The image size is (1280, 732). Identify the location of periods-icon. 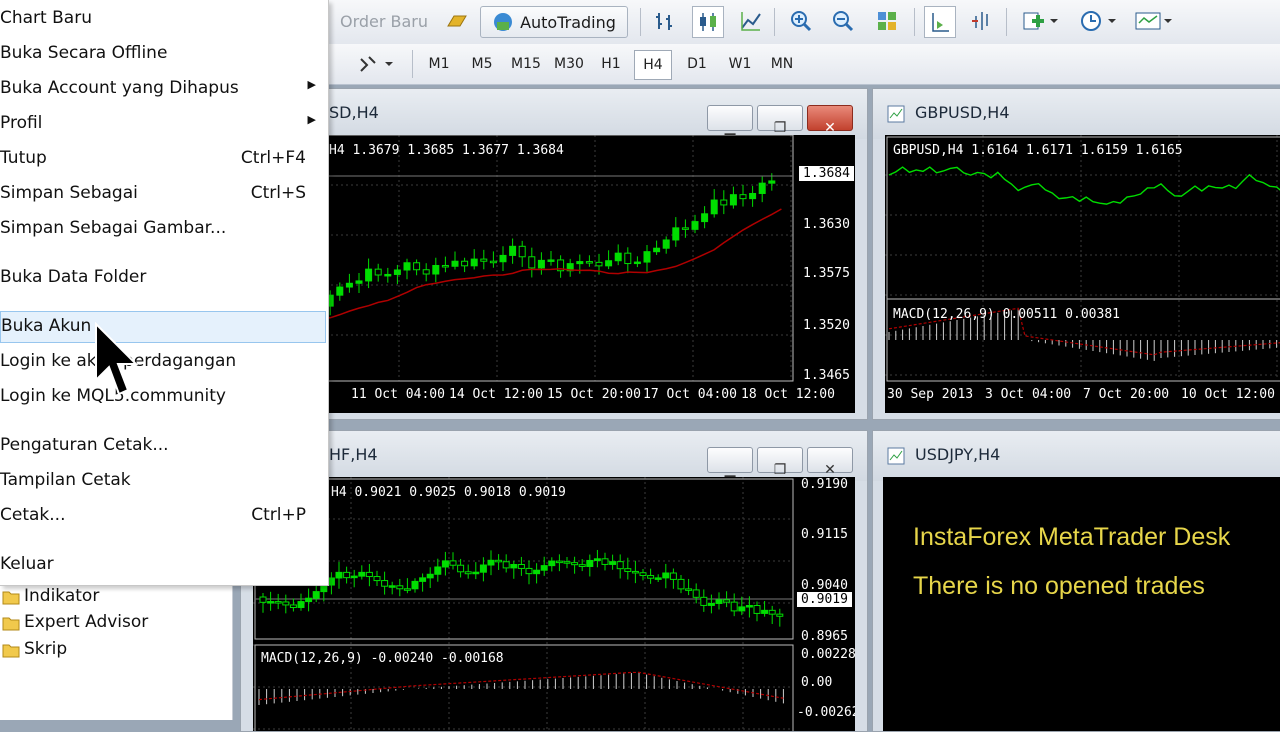
(1098, 21).